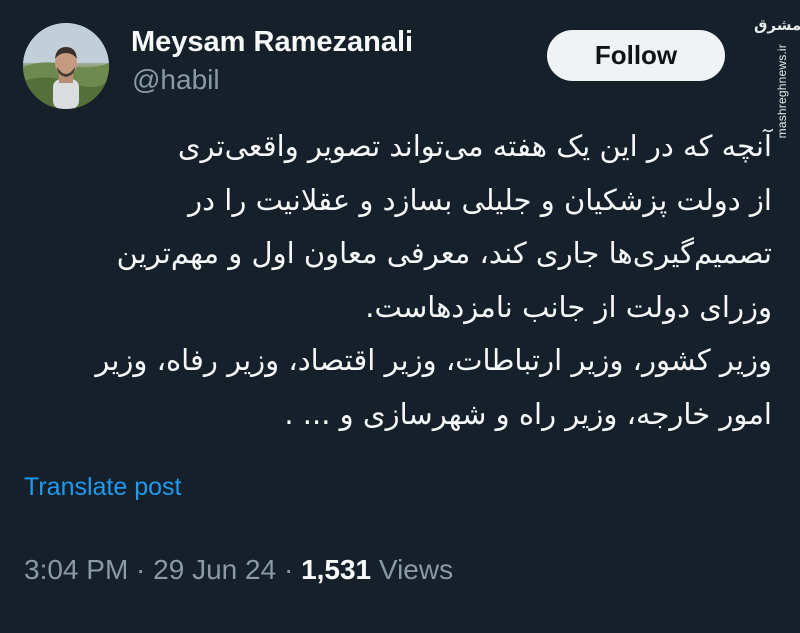 The image size is (800, 633). Describe the element at coordinates (782, 91) in the screenshot. I see `watermark-site: mashreghnews.ir` at that location.